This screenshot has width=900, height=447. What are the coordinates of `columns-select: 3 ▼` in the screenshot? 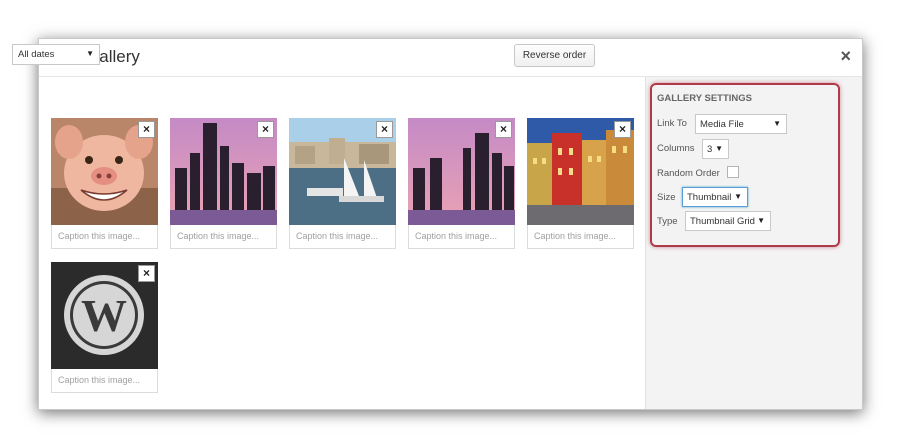 It's located at (715, 149).